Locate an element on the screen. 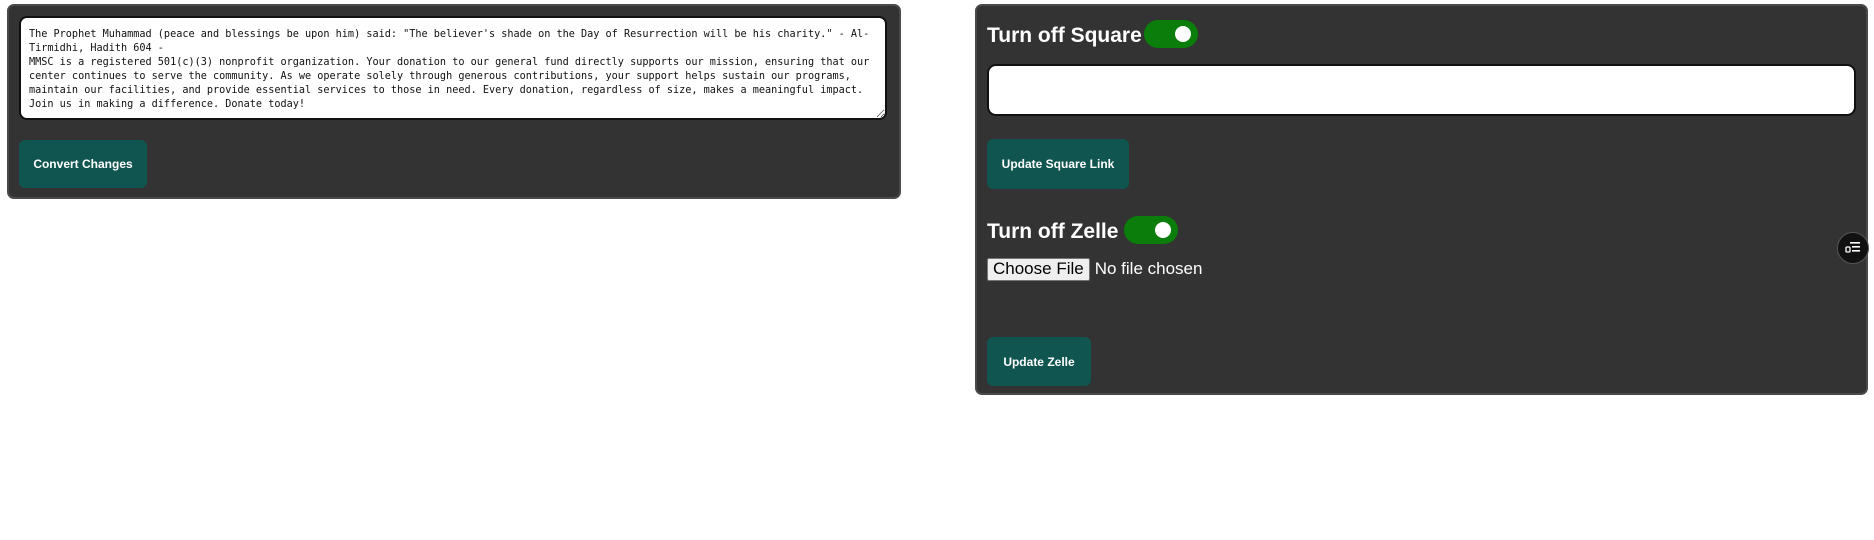 The height and width of the screenshot is (540, 1874). file-status-text: No file chosen is located at coordinates (1148, 268).